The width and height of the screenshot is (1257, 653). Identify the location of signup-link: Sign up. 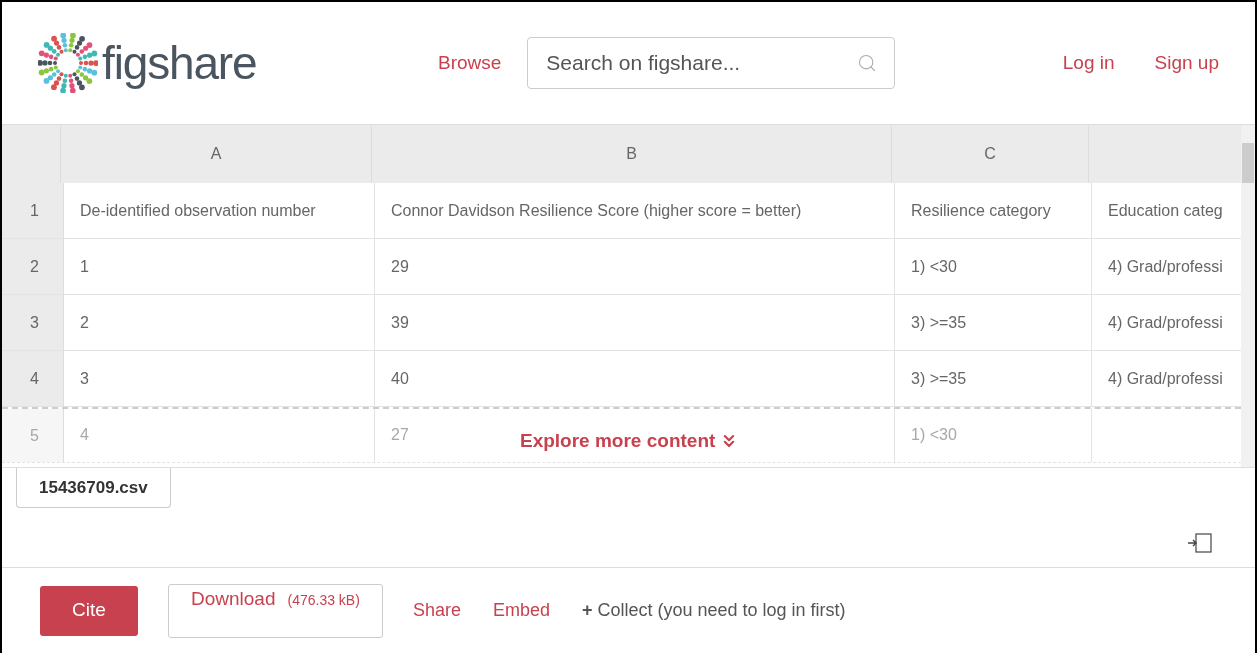
(1186, 63).